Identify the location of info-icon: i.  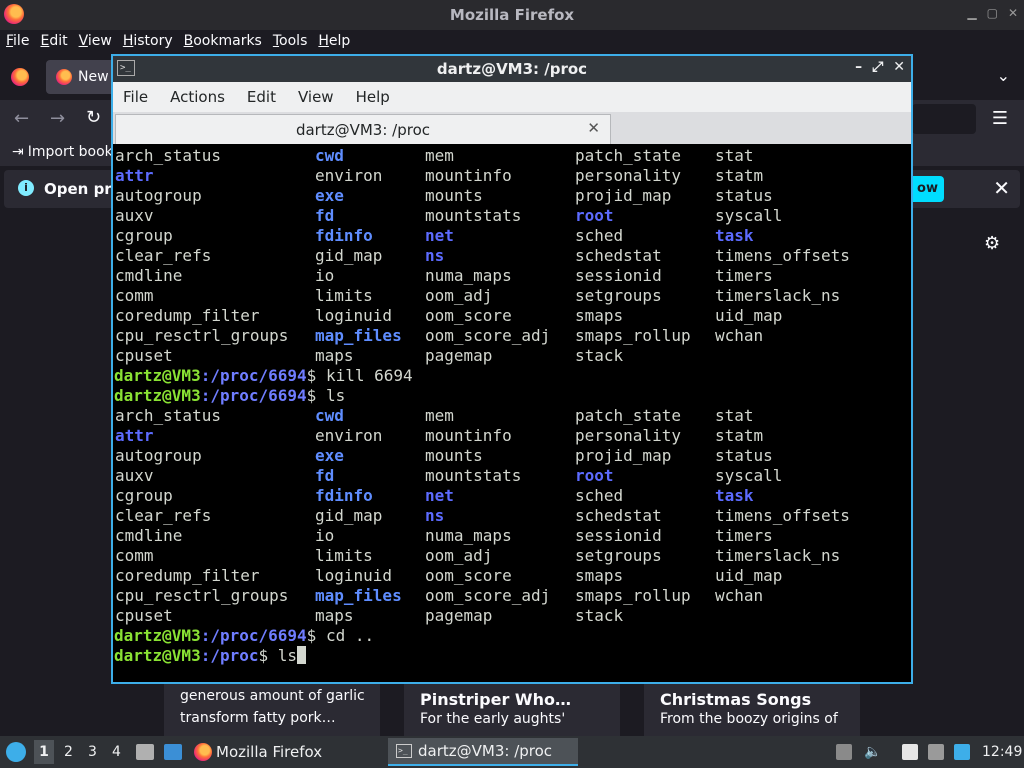
(26, 188).